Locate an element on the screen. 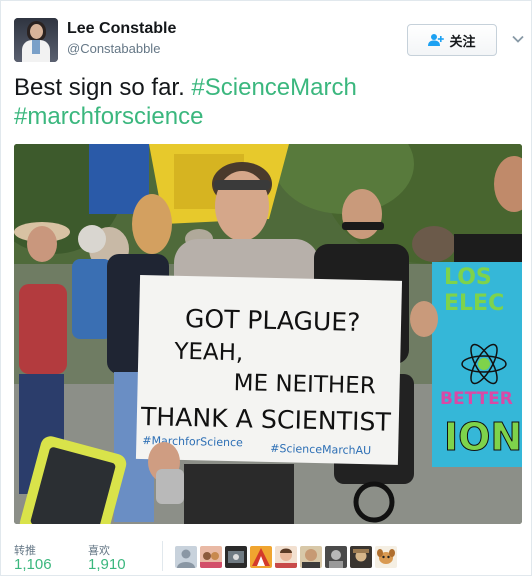 This screenshot has width=532, height=576. photo-side-sign: LOS ELEC BETTER ION is located at coordinates (477, 364).